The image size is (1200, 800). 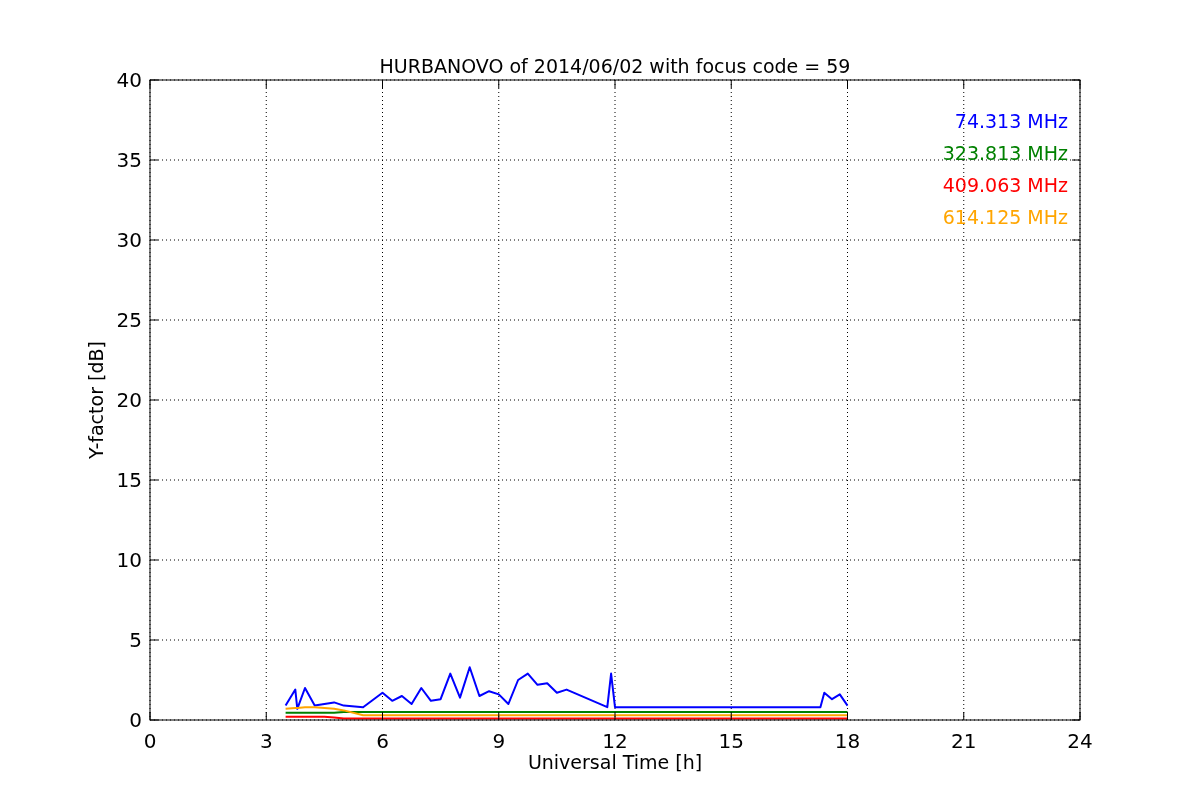 I want to click on tick-label: 25, so click(x=129, y=320).